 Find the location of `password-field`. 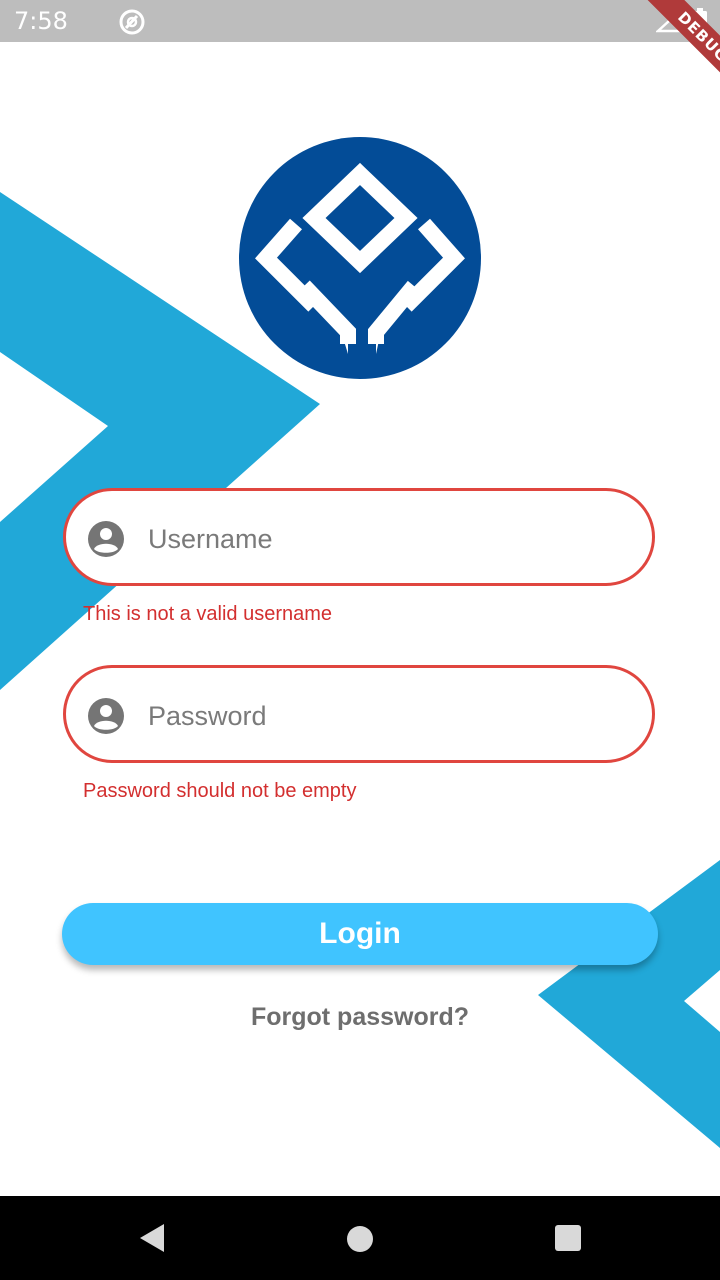

password-field is located at coordinates (359, 714).